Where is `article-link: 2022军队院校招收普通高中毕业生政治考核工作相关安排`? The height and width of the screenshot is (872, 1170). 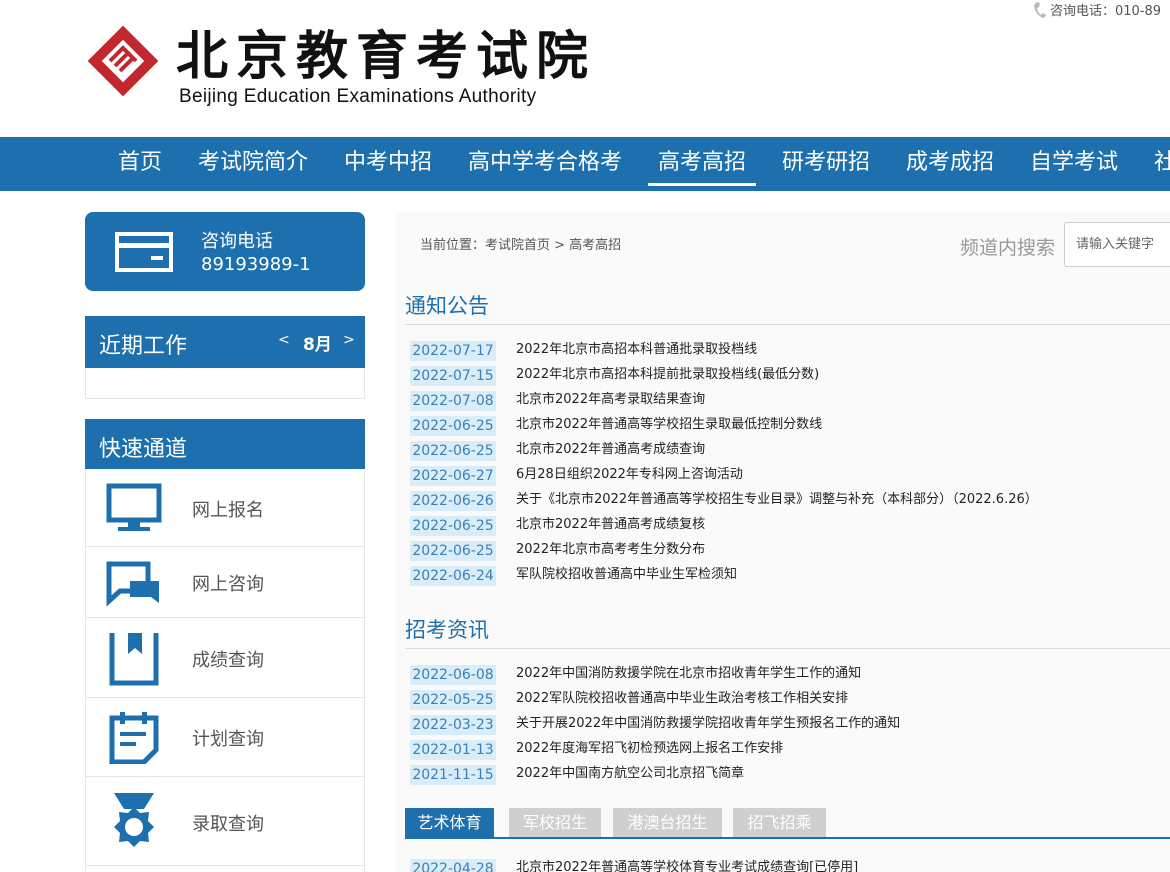 article-link: 2022军队院校招收普通高中毕业生政治考核工作相关安排 is located at coordinates (682, 699).